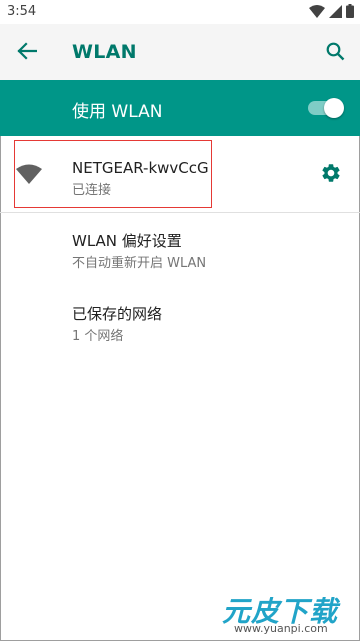  What do you see at coordinates (104, 52) in the screenshot?
I see `page-title: WLAN` at bounding box center [104, 52].